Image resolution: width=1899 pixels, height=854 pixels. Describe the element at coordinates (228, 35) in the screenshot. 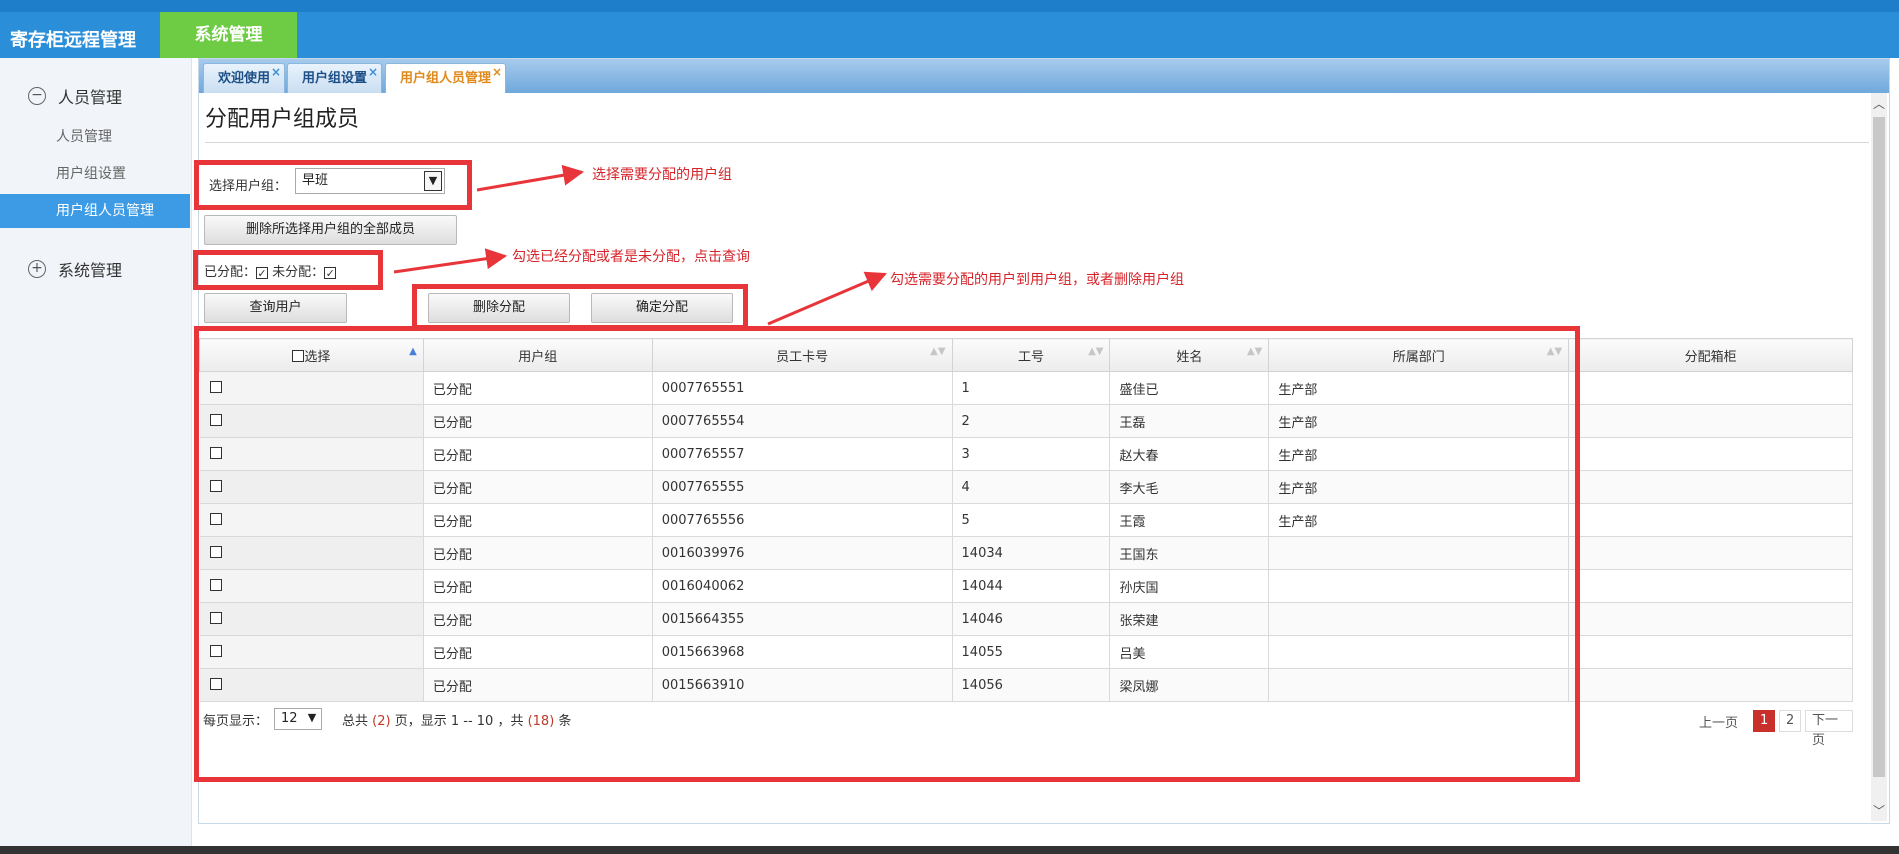

I see `system-management-tab: 系统管理` at that location.